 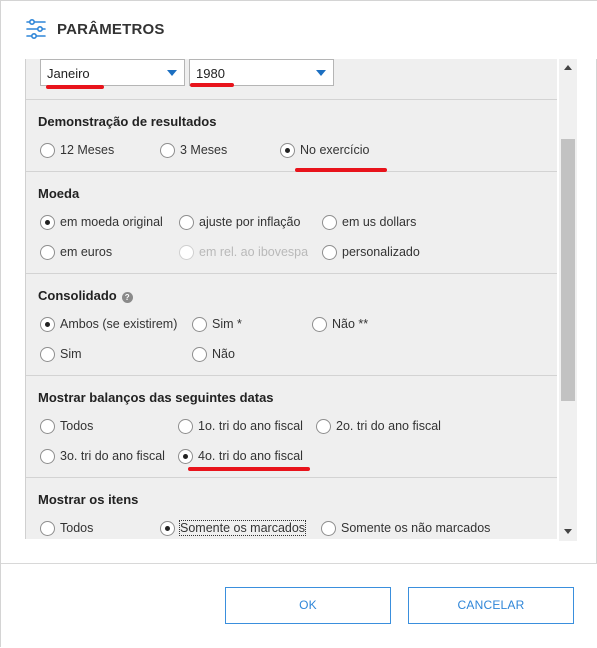 I want to click on radio-currency-ibovespa: em rel. ao ibovespa, so click(x=243, y=252).